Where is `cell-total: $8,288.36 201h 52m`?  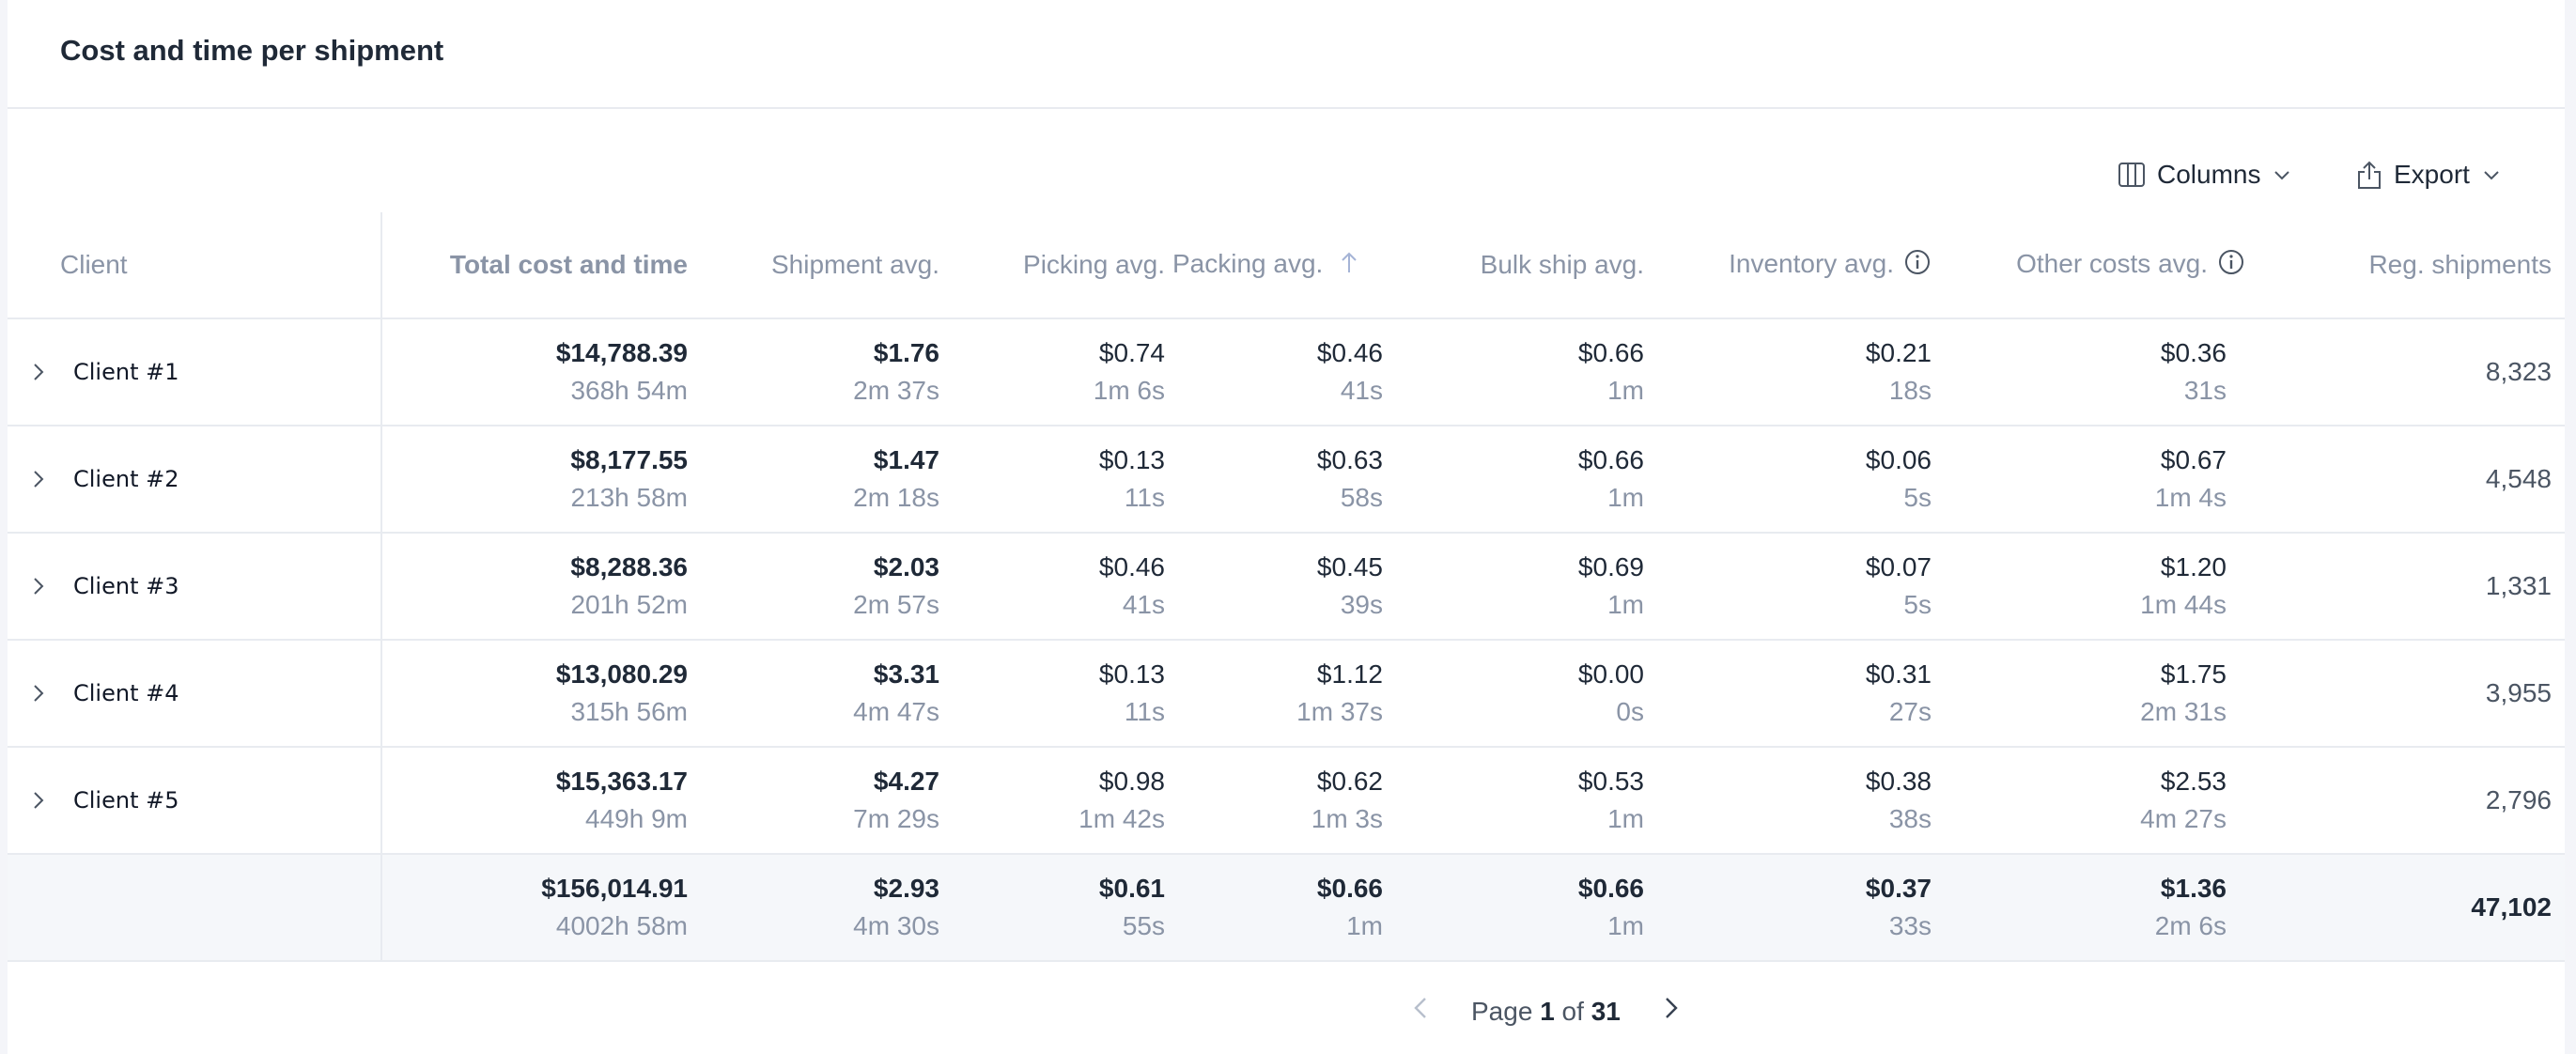 cell-total: $8,288.36 201h 52m is located at coordinates (535, 587).